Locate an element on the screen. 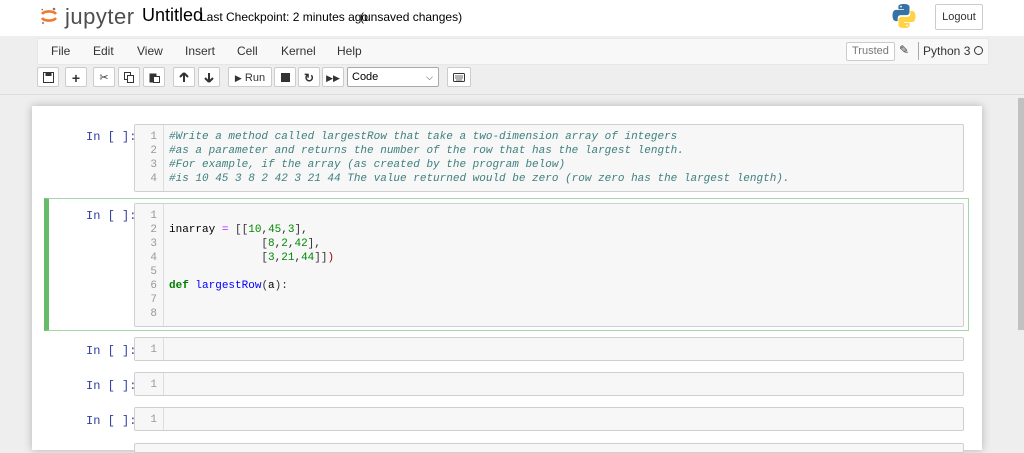 The width and height of the screenshot is (1024, 453). paste-button is located at coordinates (154, 77).